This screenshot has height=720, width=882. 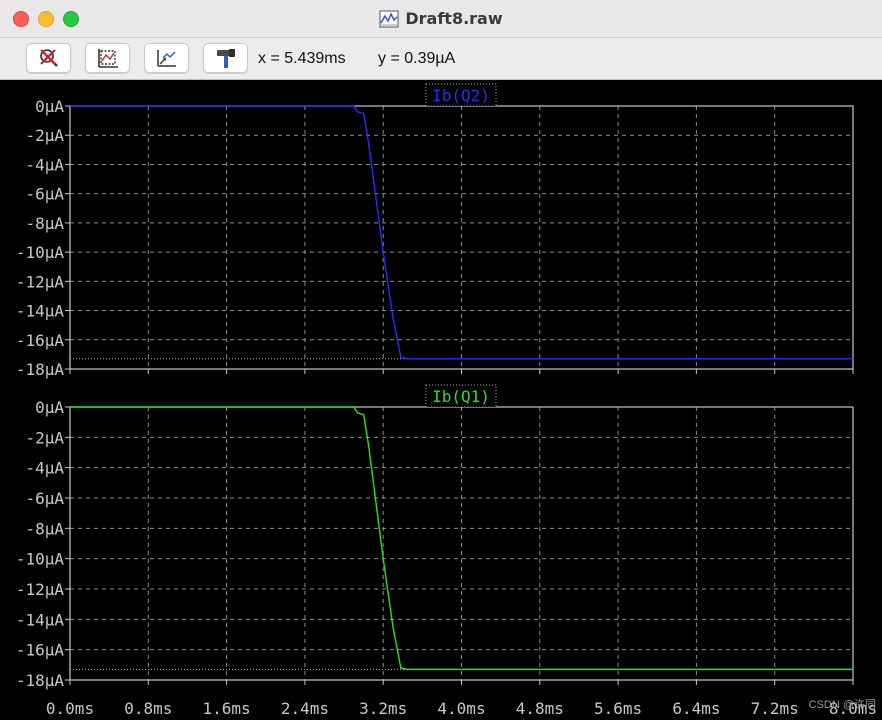 I want to click on waveform-file-icon, so click(x=389, y=18).